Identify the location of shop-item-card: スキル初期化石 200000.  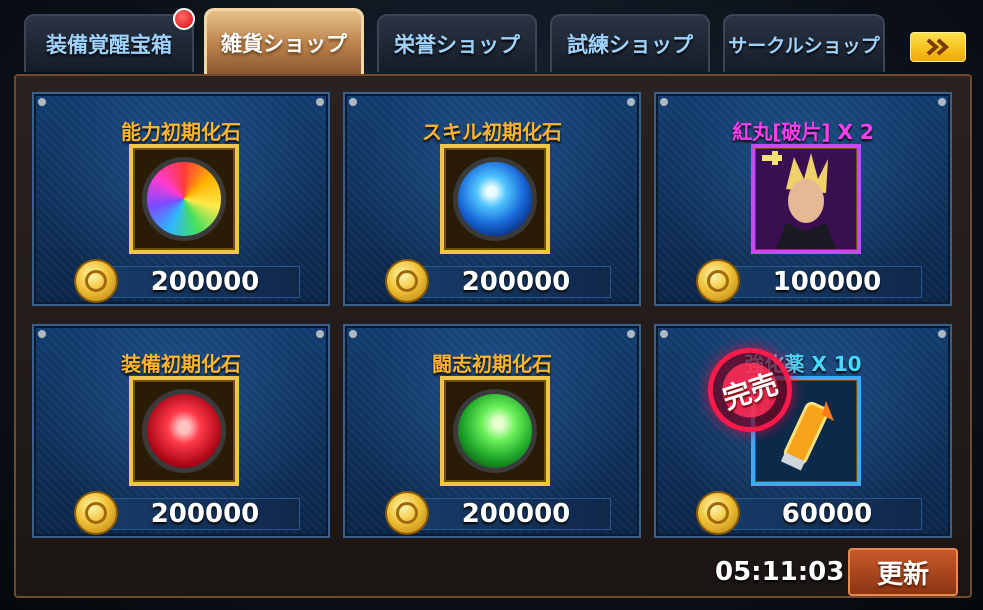
(492, 199).